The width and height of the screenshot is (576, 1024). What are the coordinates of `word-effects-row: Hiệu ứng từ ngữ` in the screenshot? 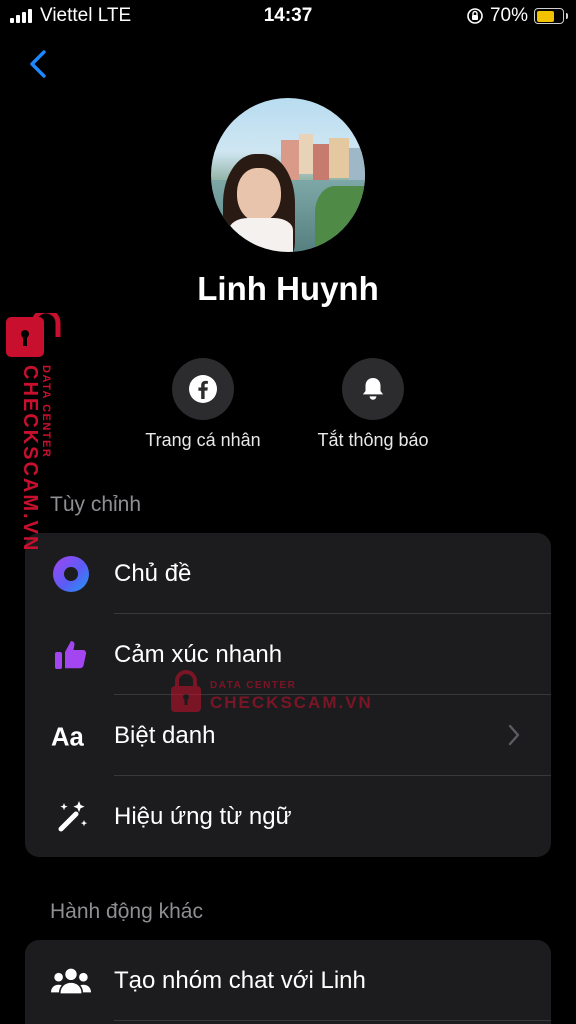 It's located at (288, 816).